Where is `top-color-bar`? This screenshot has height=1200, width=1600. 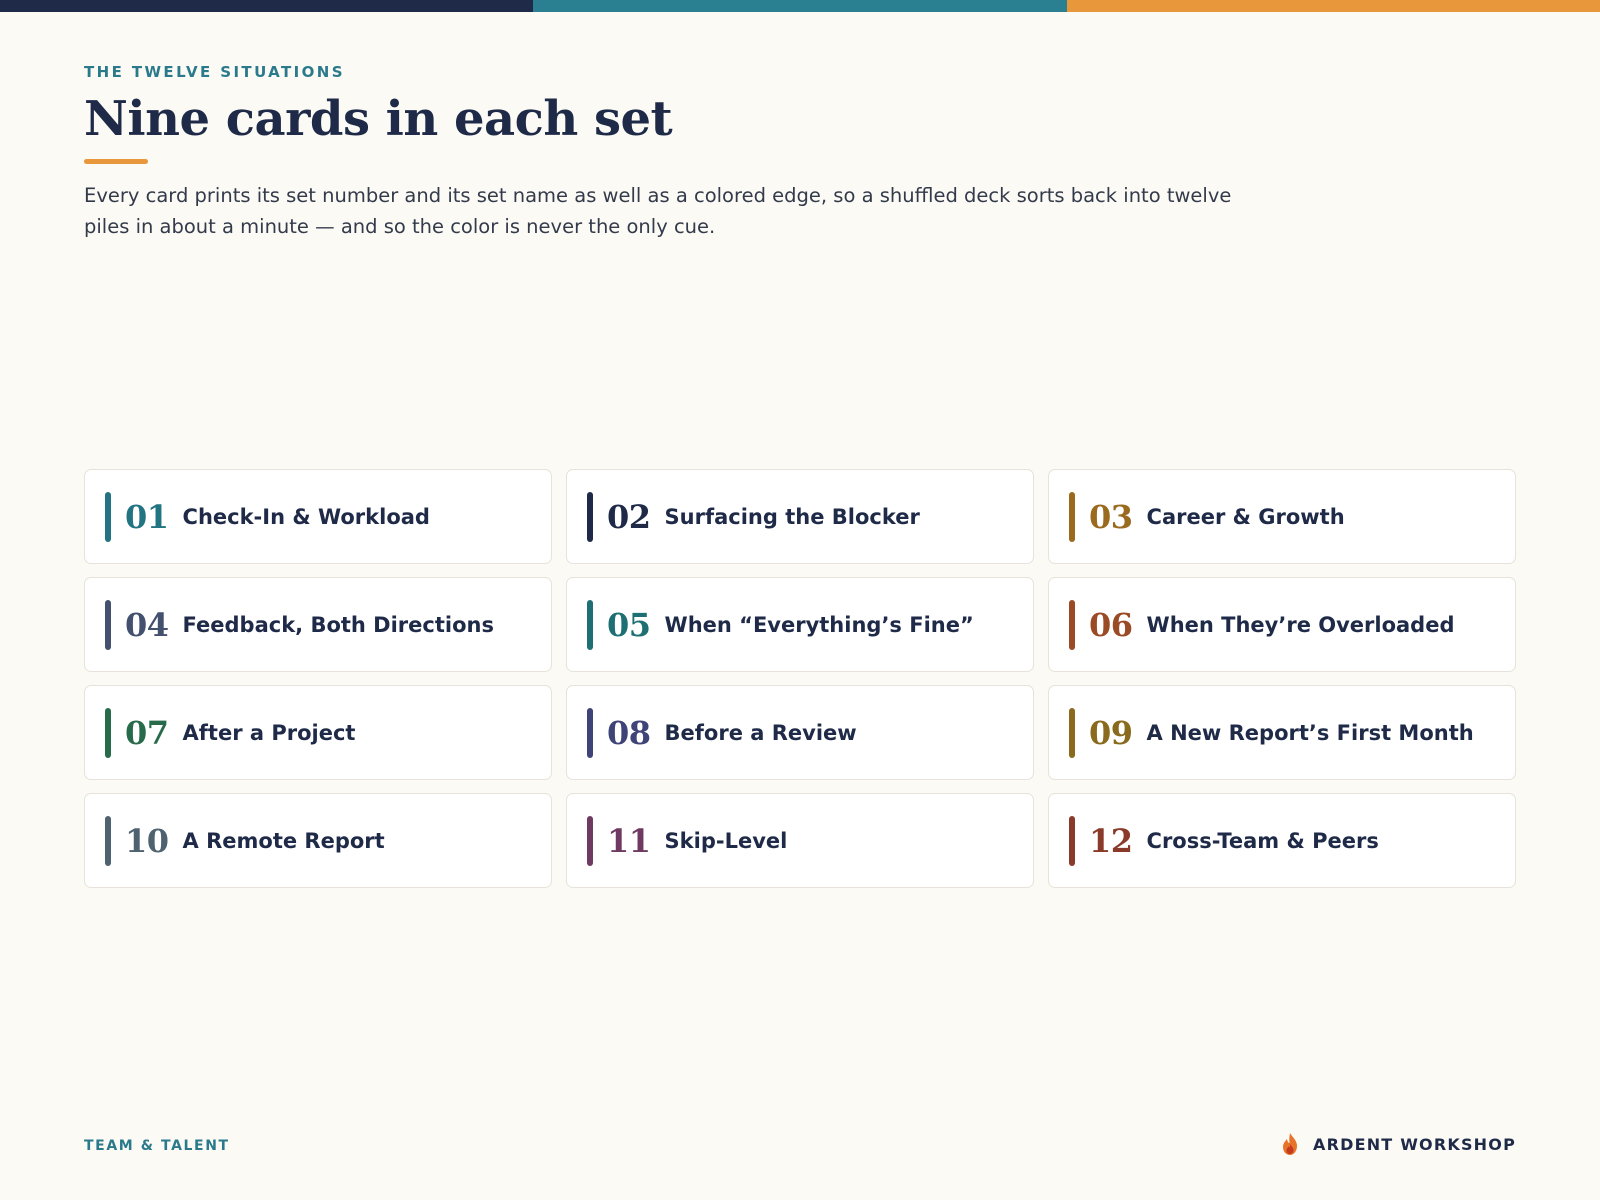
top-color-bar is located at coordinates (800, 6).